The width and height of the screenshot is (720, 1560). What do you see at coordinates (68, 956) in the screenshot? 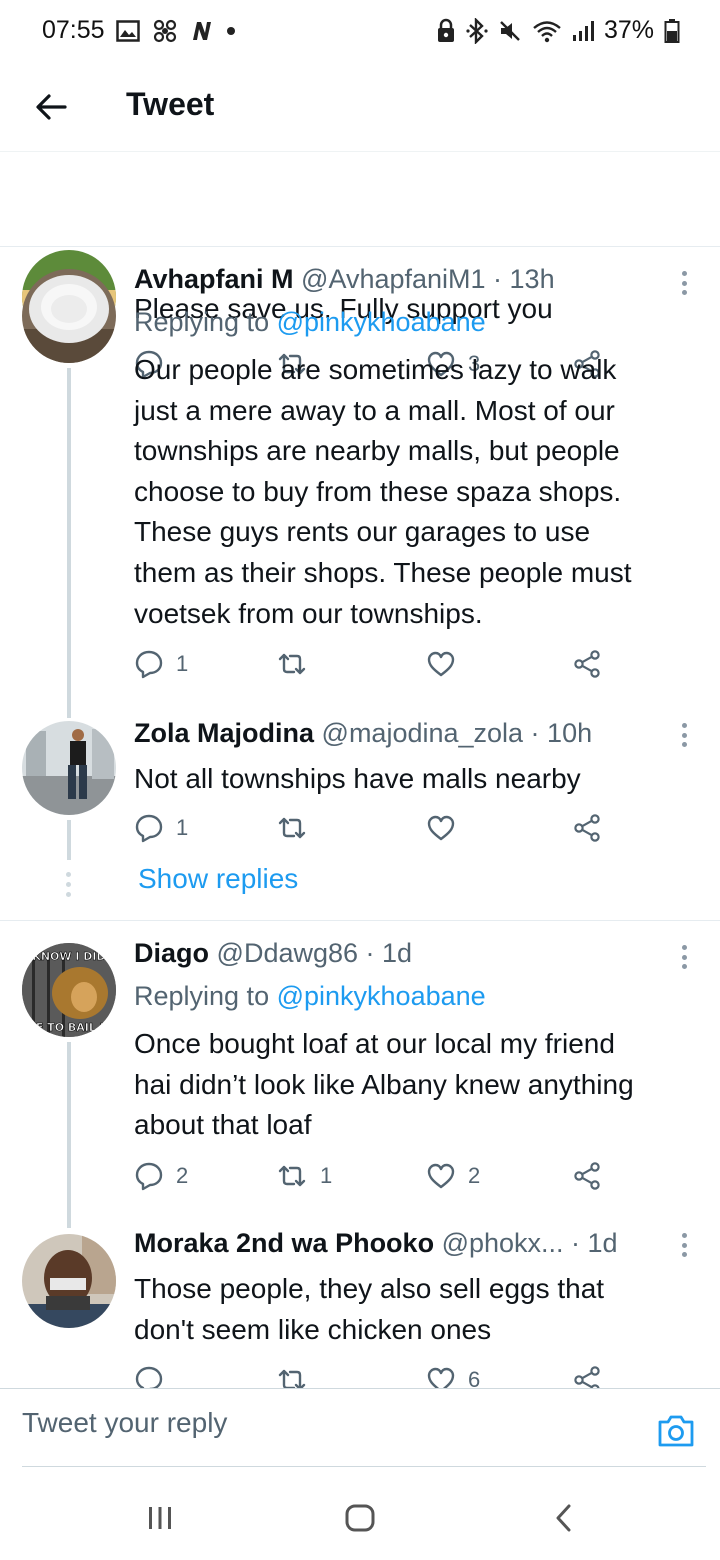
I see `avatar-meme-text-top: KNOW I DID` at bounding box center [68, 956].